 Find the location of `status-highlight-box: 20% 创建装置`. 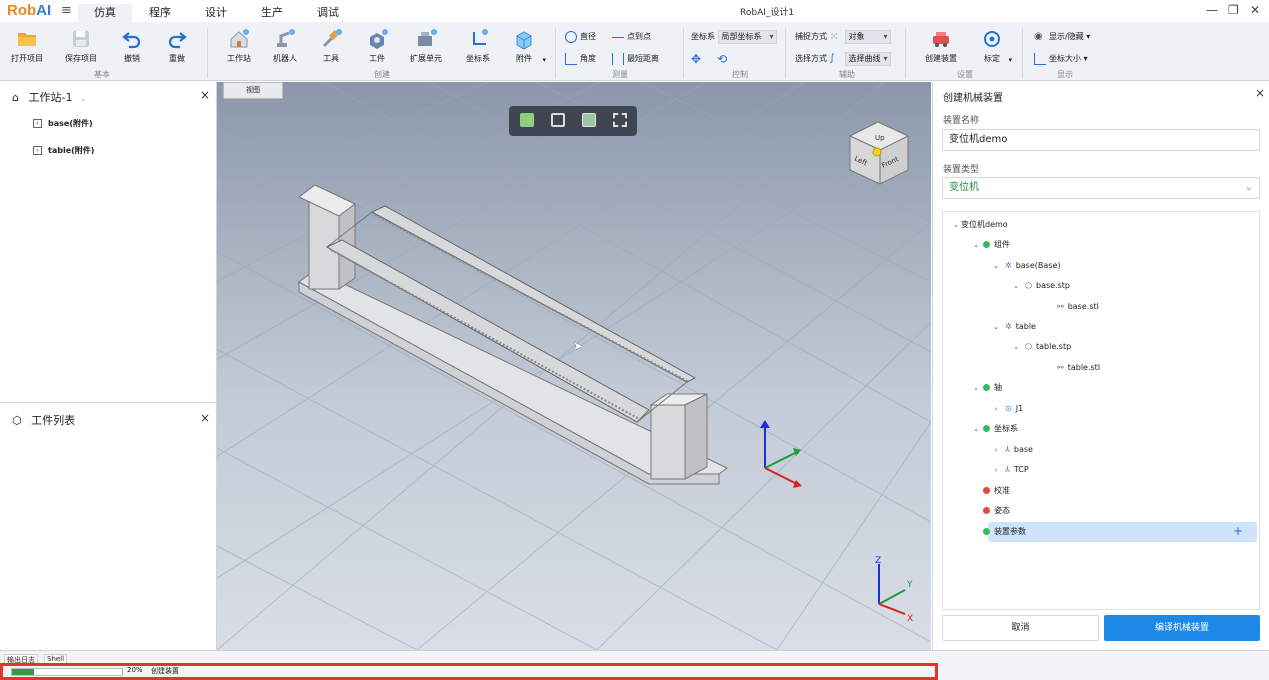

status-highlight-box: 20% 创建装置 is located at coordinates (469, 671).